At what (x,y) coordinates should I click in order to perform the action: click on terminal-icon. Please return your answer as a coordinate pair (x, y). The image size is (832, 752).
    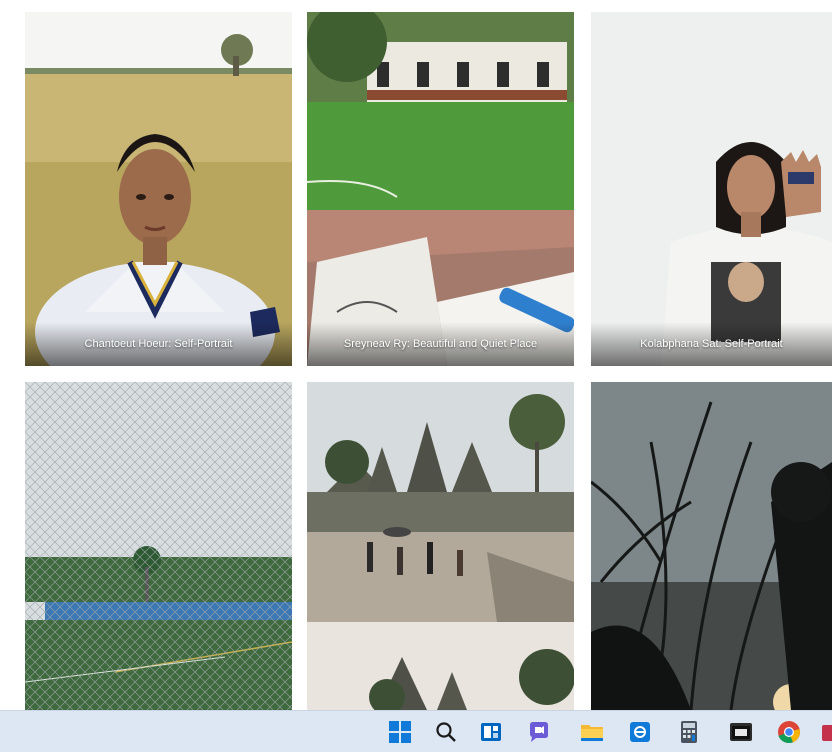
    Looking at the image, I should click on (741, 732).